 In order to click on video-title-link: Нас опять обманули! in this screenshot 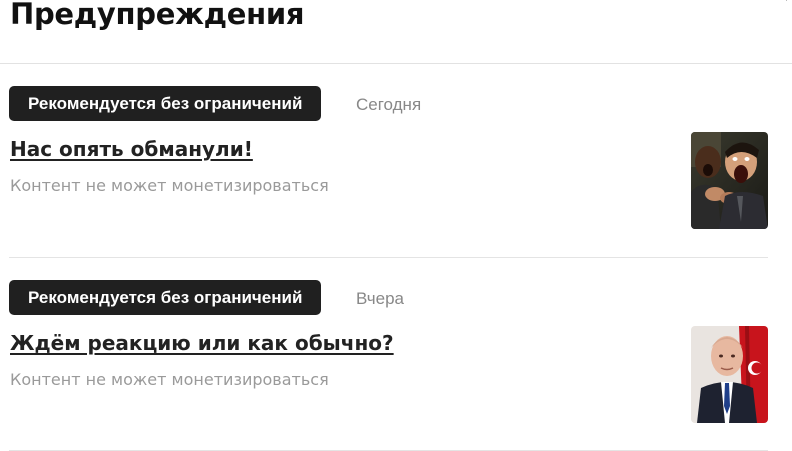, I will do `click(131, 149)`.